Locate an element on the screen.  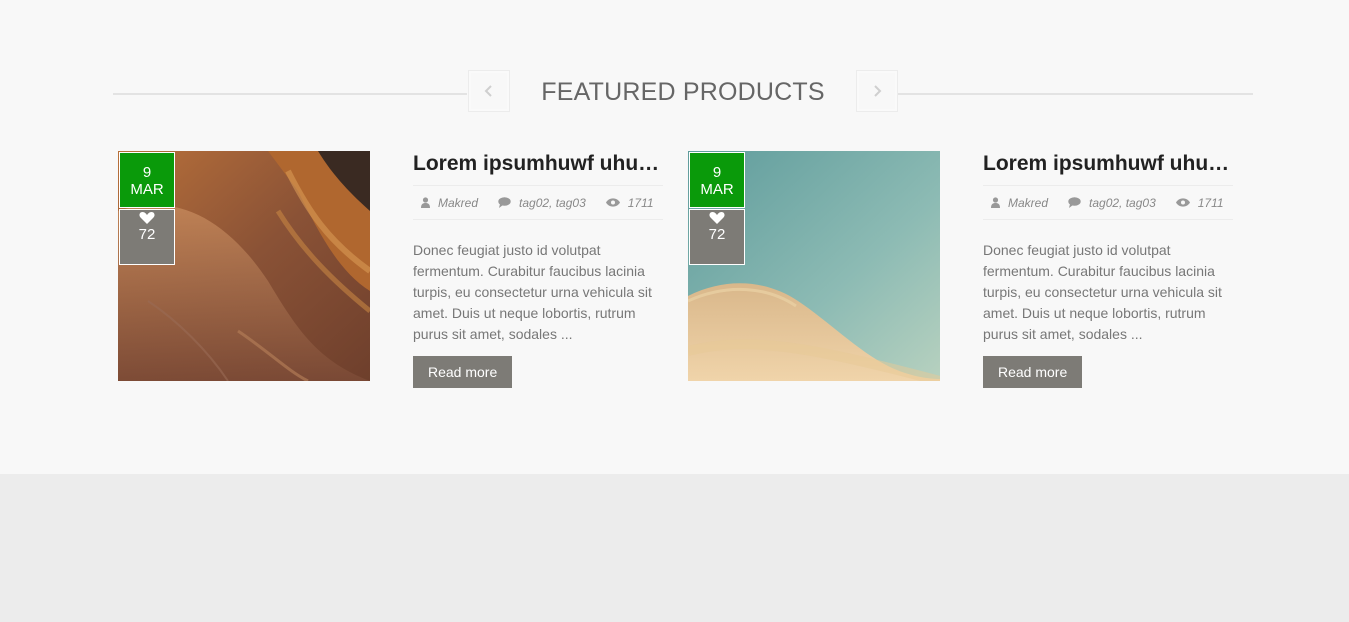
carousel-prev-button is located at coordinates (489, 91).